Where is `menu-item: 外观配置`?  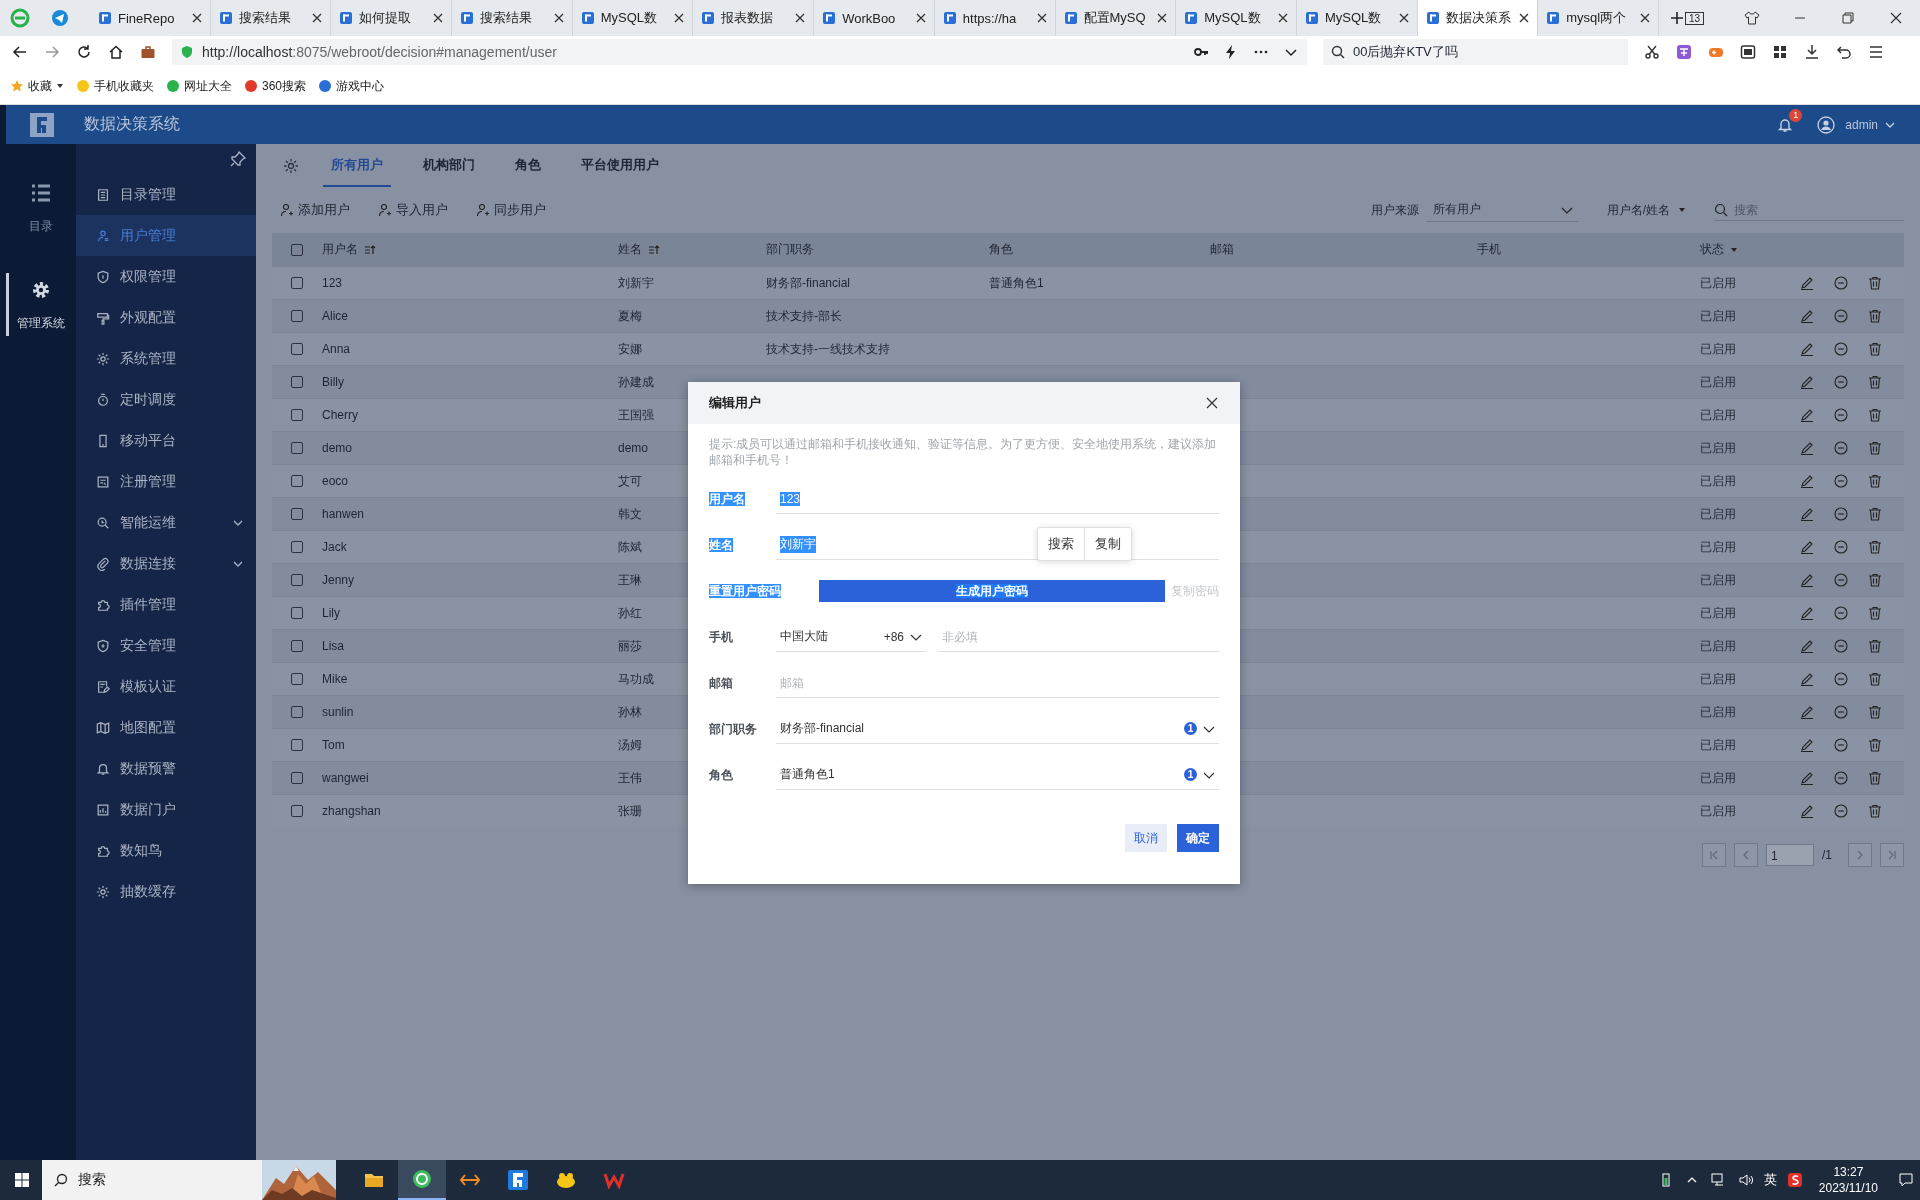
menu-item: 外观配置 is located at coordinates (166, 317).